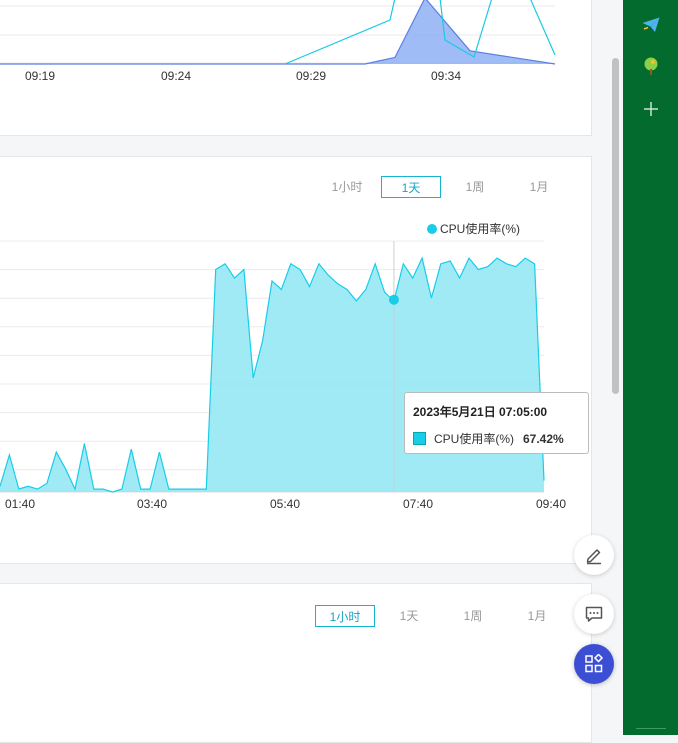  I want to click on tooltip-title: 2023年5月21日 07:05:00, so click(480, 412).